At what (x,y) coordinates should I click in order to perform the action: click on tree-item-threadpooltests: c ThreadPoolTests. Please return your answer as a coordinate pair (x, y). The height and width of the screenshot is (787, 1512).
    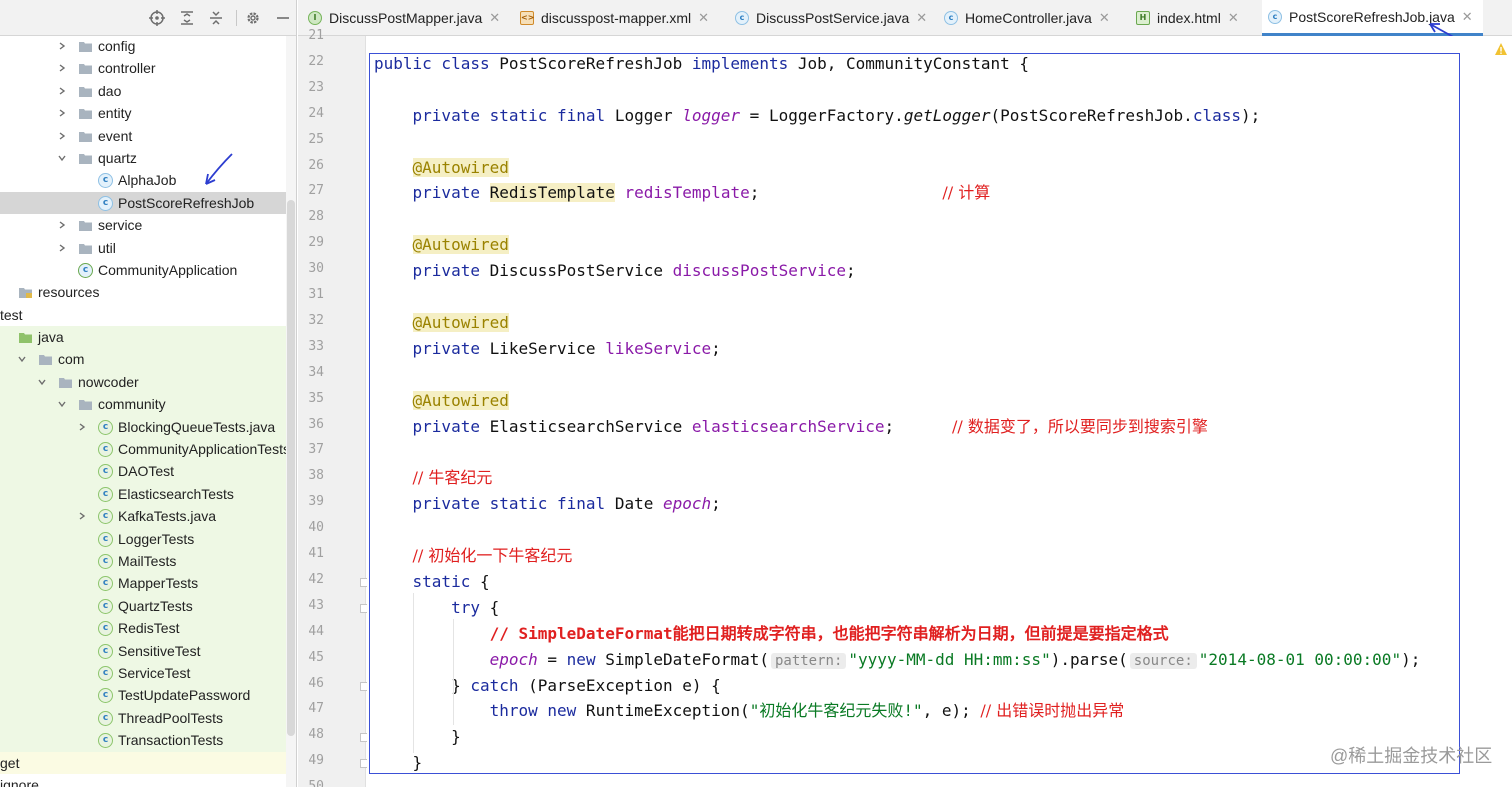
    Looking at the image, I should click on (143, 718).